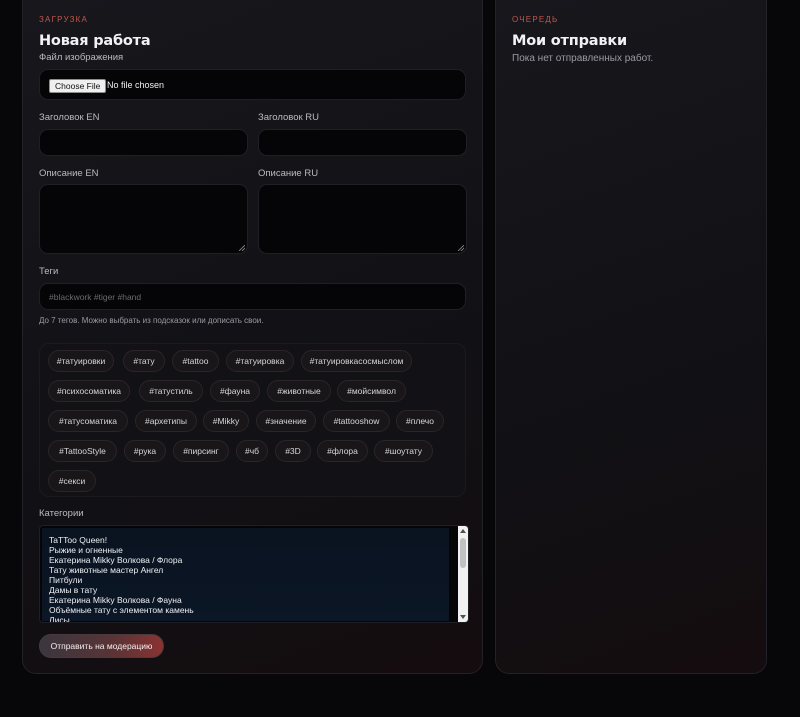 This screenshot has width=800, height=717. I want to click on choose-file-button: Choose File, so click(78, 86).